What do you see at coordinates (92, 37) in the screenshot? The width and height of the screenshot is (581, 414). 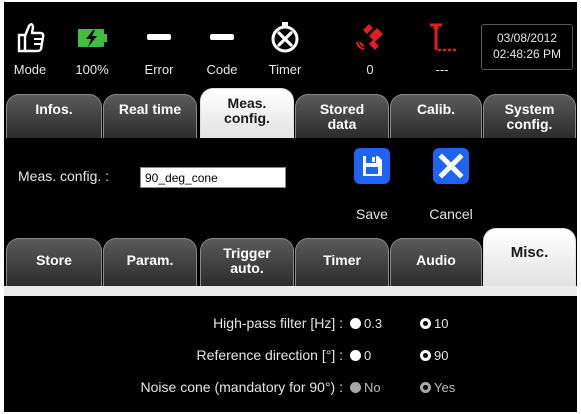 I see `battery-charging-icon` at bounding box center [92, 37].